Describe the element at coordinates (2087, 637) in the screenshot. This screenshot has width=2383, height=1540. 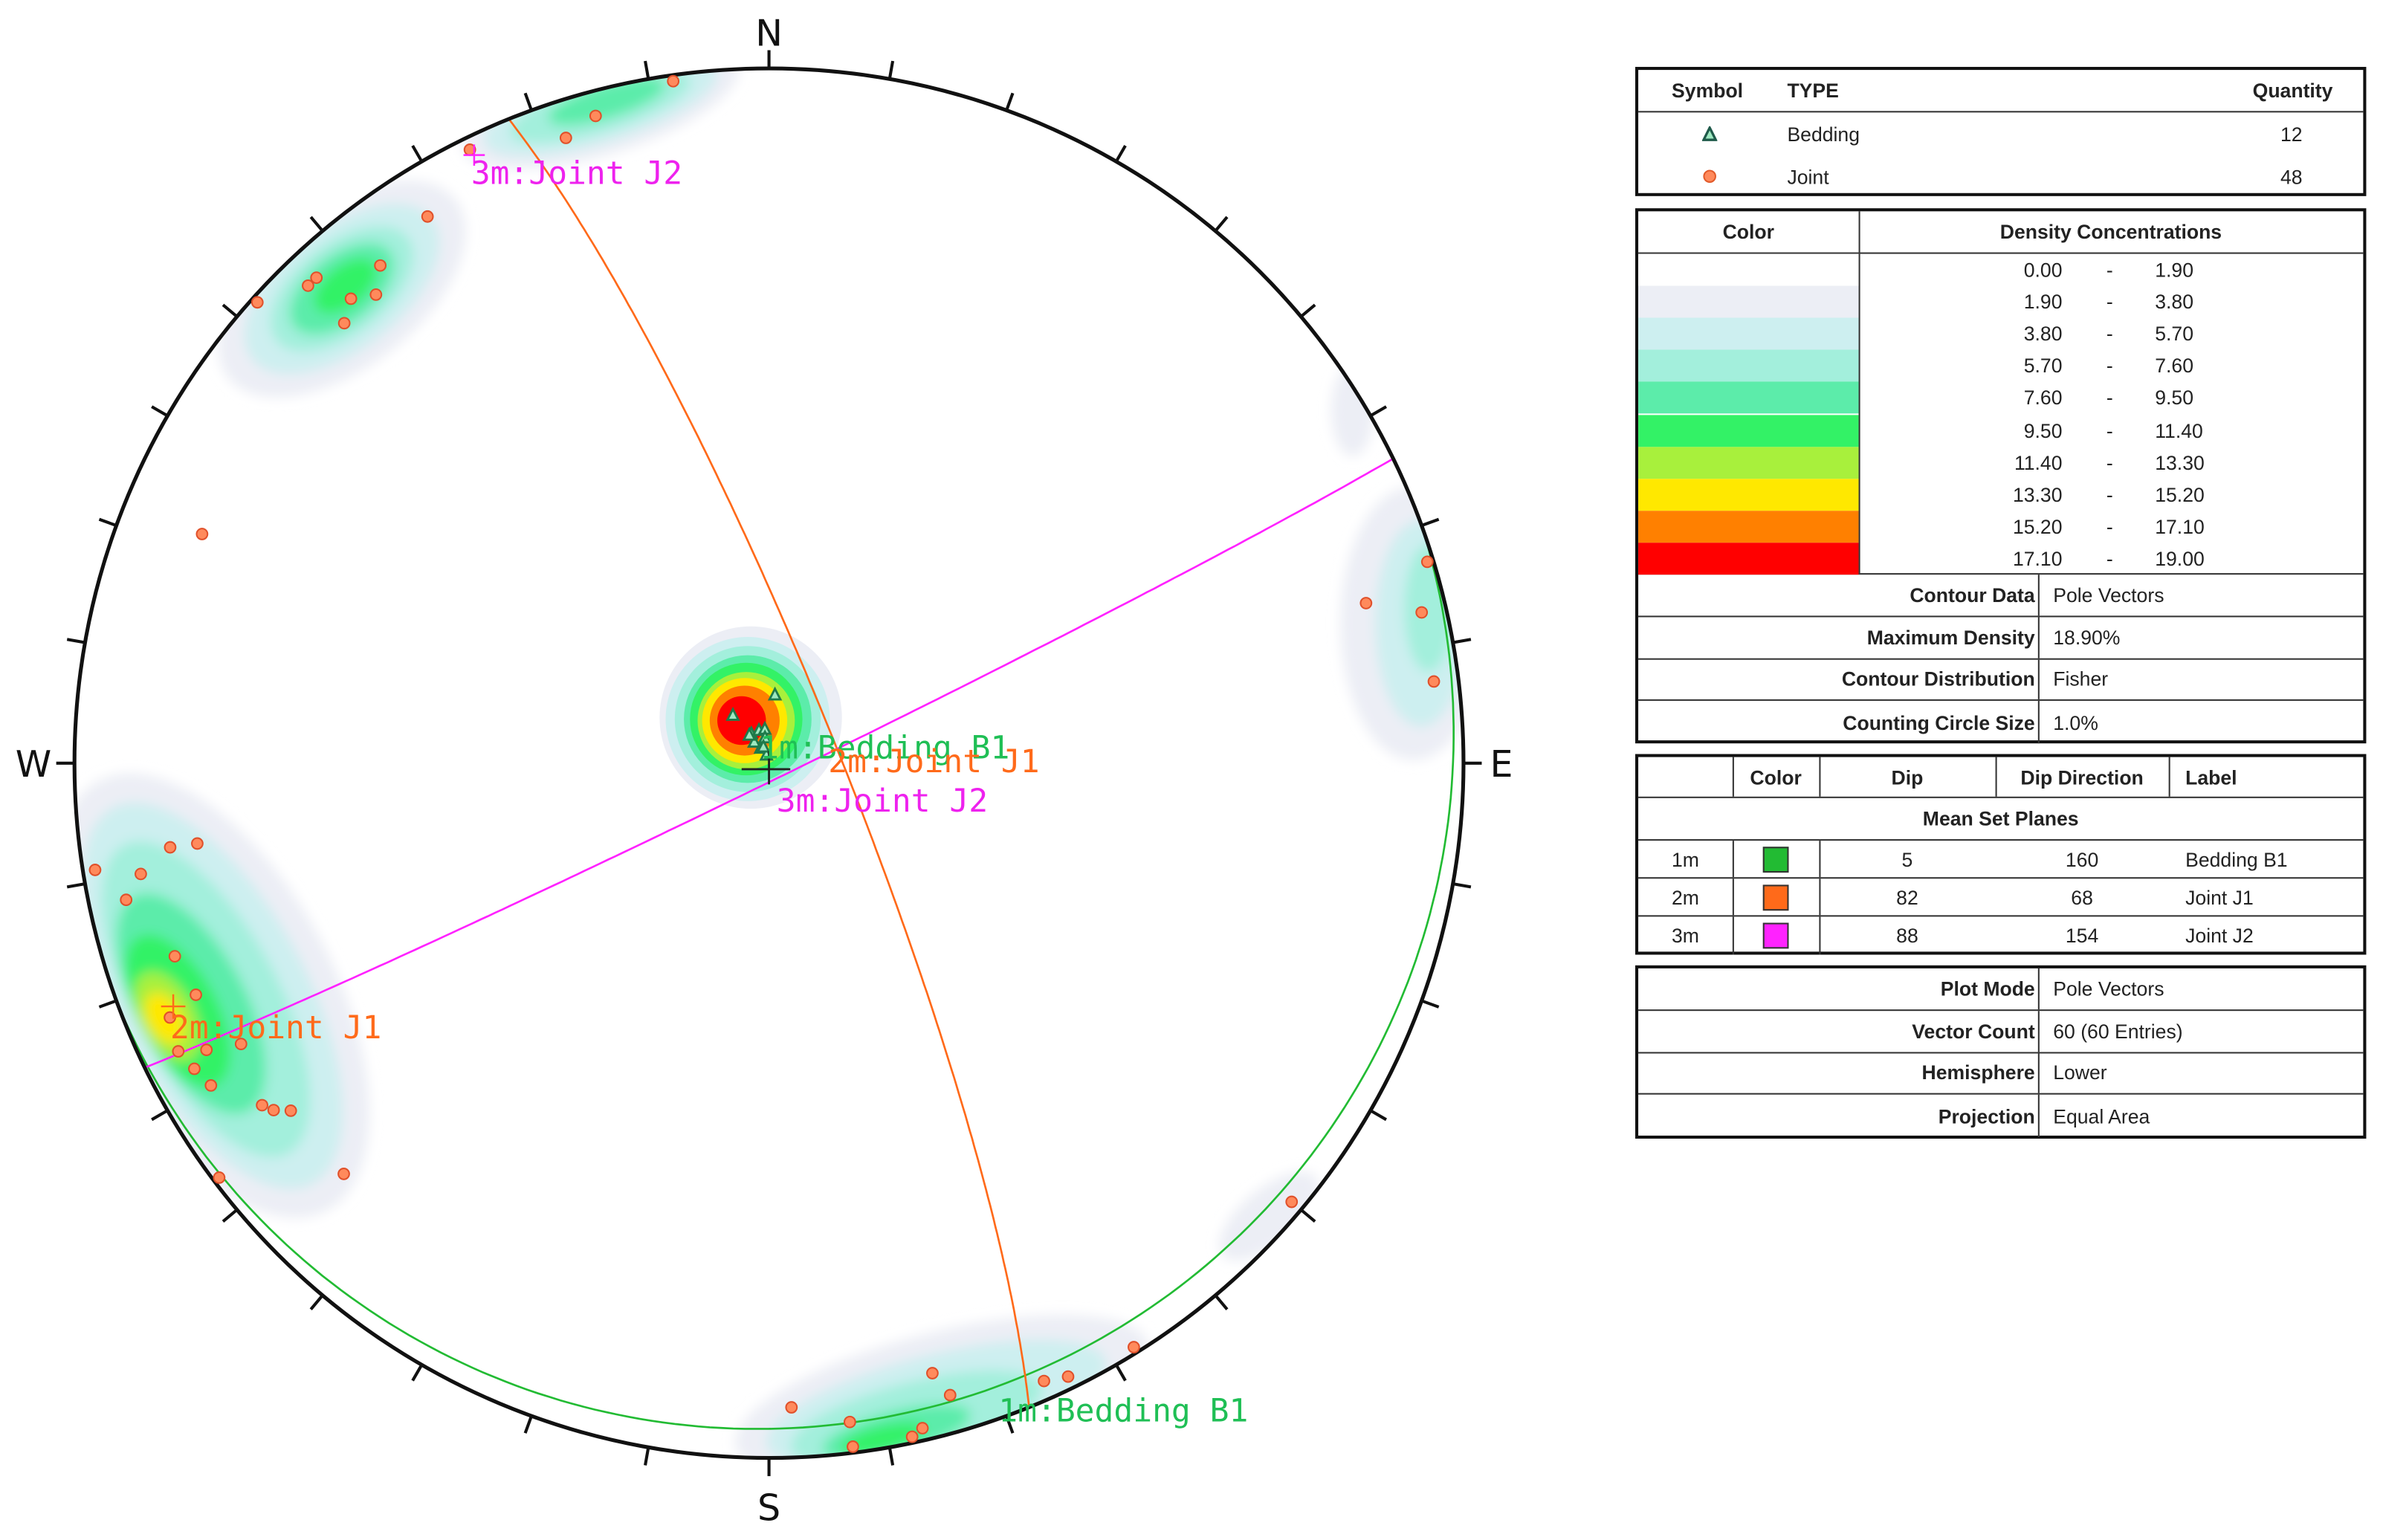
I see `property-value: 18.90%` at that location.